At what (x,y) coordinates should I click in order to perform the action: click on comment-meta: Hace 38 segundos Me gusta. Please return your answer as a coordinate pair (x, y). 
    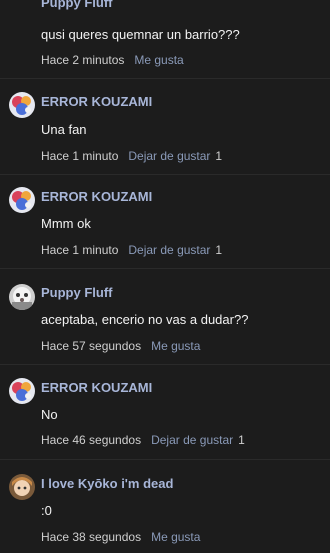
    Looking at the image, I should click on (120, 537).